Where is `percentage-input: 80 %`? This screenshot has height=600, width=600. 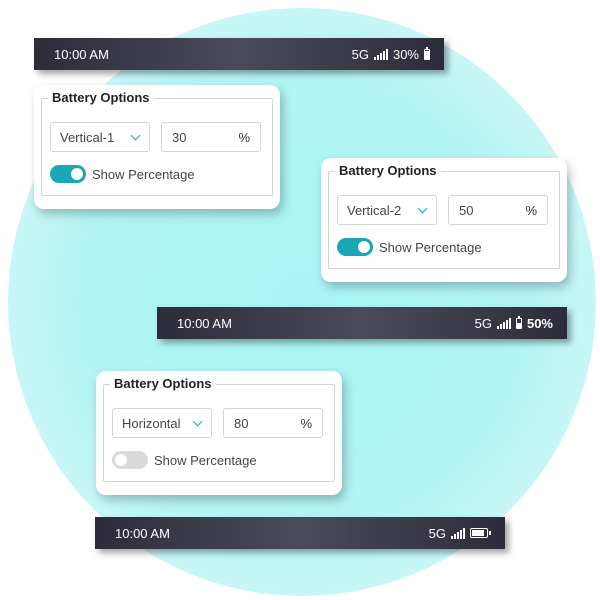
percentage-input: 80 % is located at coordinates (273, 423).